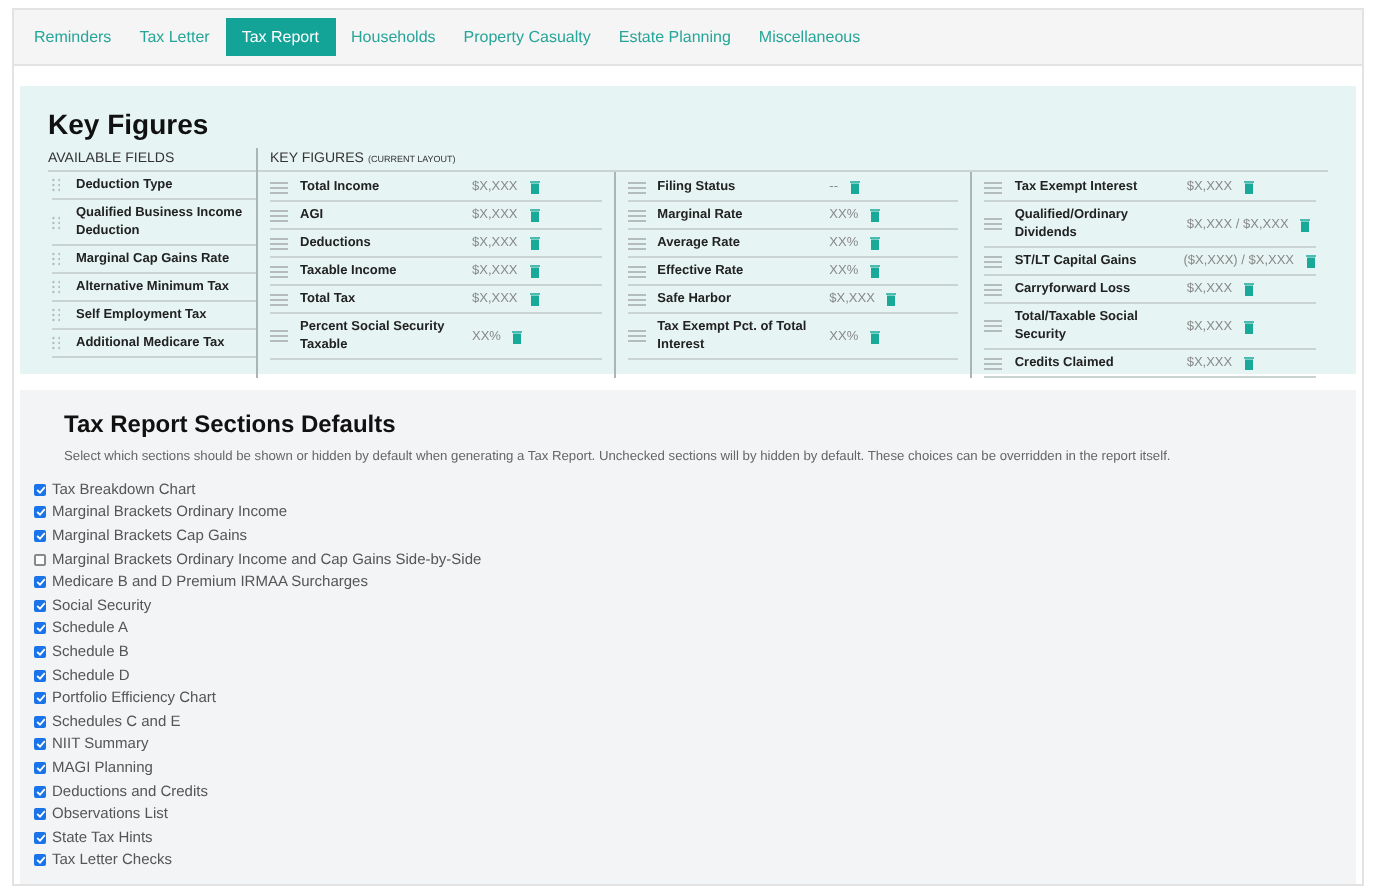 This screenshot has width=1376, height=886. What do you see at coordinates (40, 559) in the screenshot?
I see `checkbox` at bounding box center [40, 559].